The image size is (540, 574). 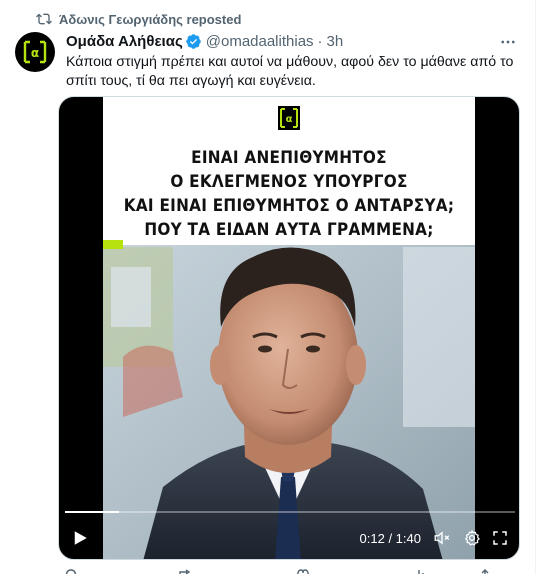 I want to click on post-actions, so click(x=289, y=570).